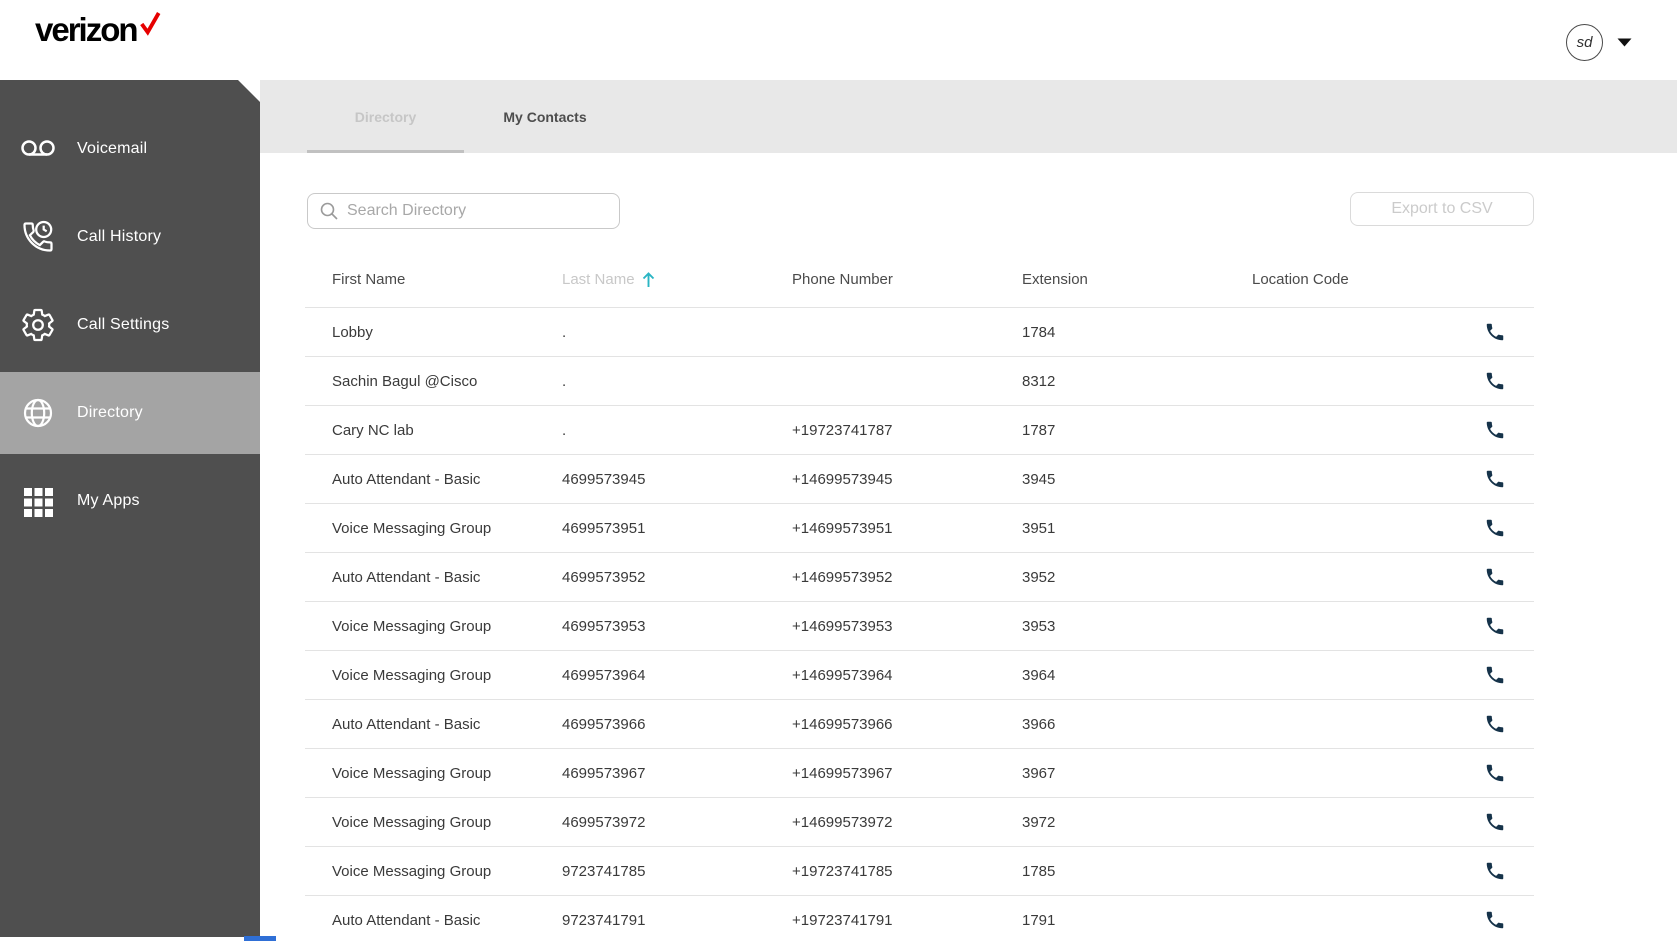 This screenshot has height=941, width=1677. What do you see at coordinates (968, 116) in the screenshot?
I see `tab-bar: Directory My Contacts` at bounding box center [968, 116].